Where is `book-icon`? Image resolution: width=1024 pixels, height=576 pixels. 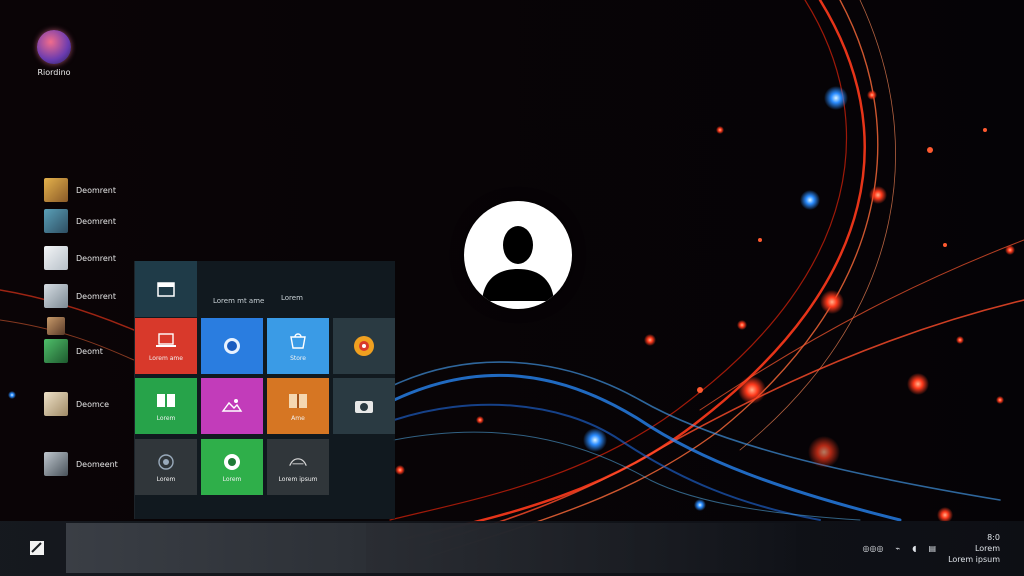 book-icon is located at coordinates (166, 401).